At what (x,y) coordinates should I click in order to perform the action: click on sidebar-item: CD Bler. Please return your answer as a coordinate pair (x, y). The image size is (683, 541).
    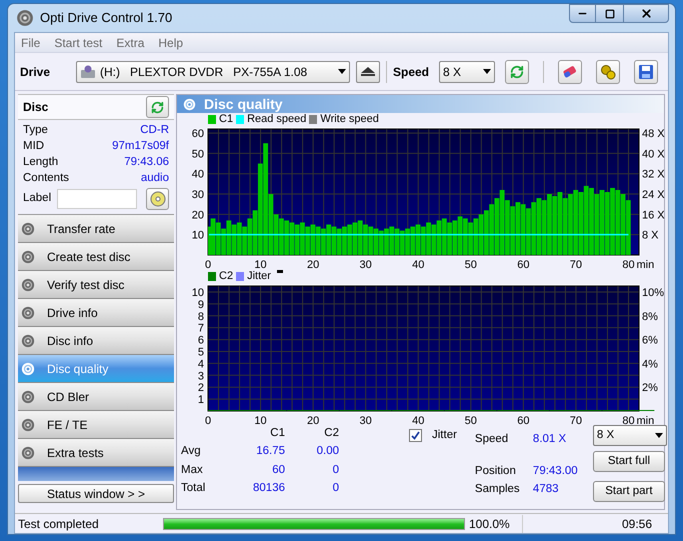
    Looking at the image, I should click on (96, 397).